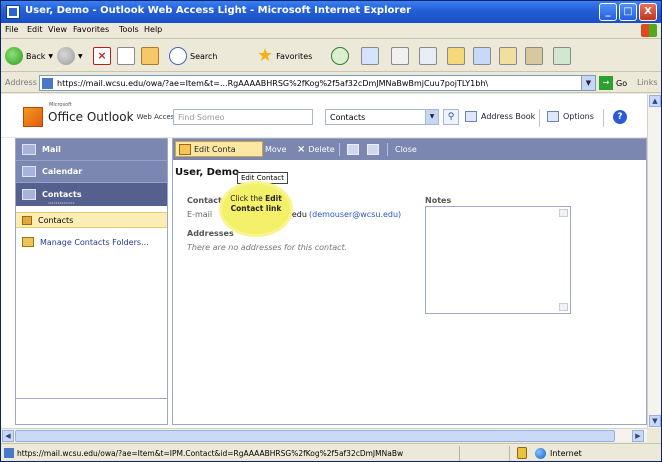 The height and width of the screenshot is (462, 662). What do you see at coordinates (654, 261) in the screenshot?
I see `vertical-scrollbar: ▲ ▼` at bounding box center [654, 261].